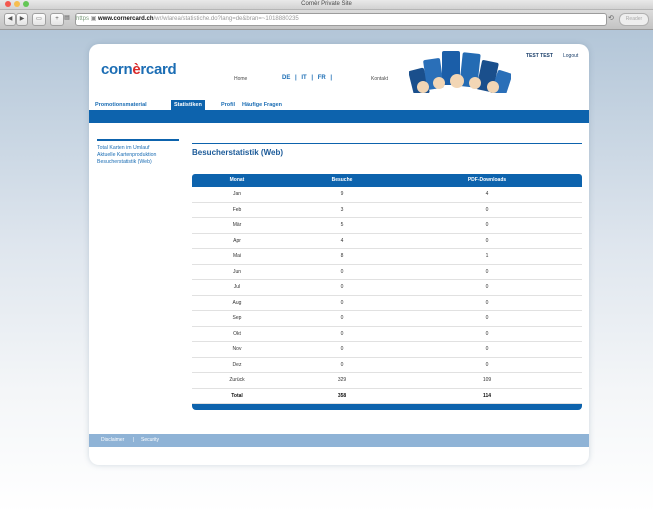  Describe the element at coordinates (322, 78) in the screenshot. I see `lang-fr-link: FR` at that location.